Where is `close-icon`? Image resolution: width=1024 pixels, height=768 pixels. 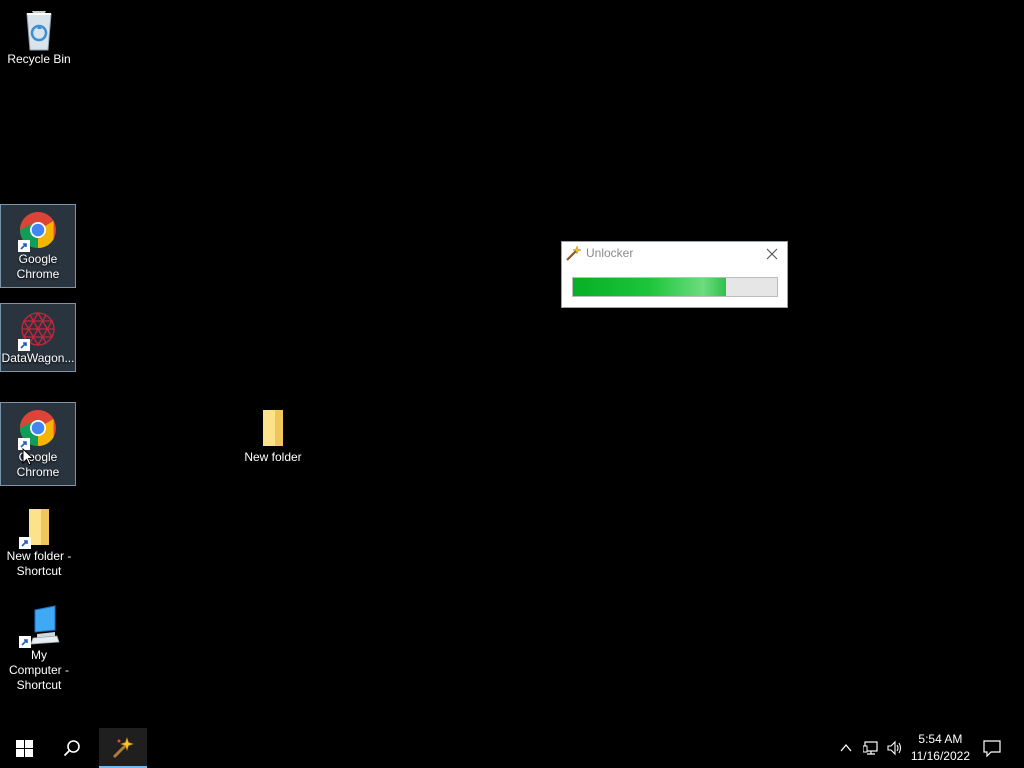
close-icon is located at coordinates (772, 254).